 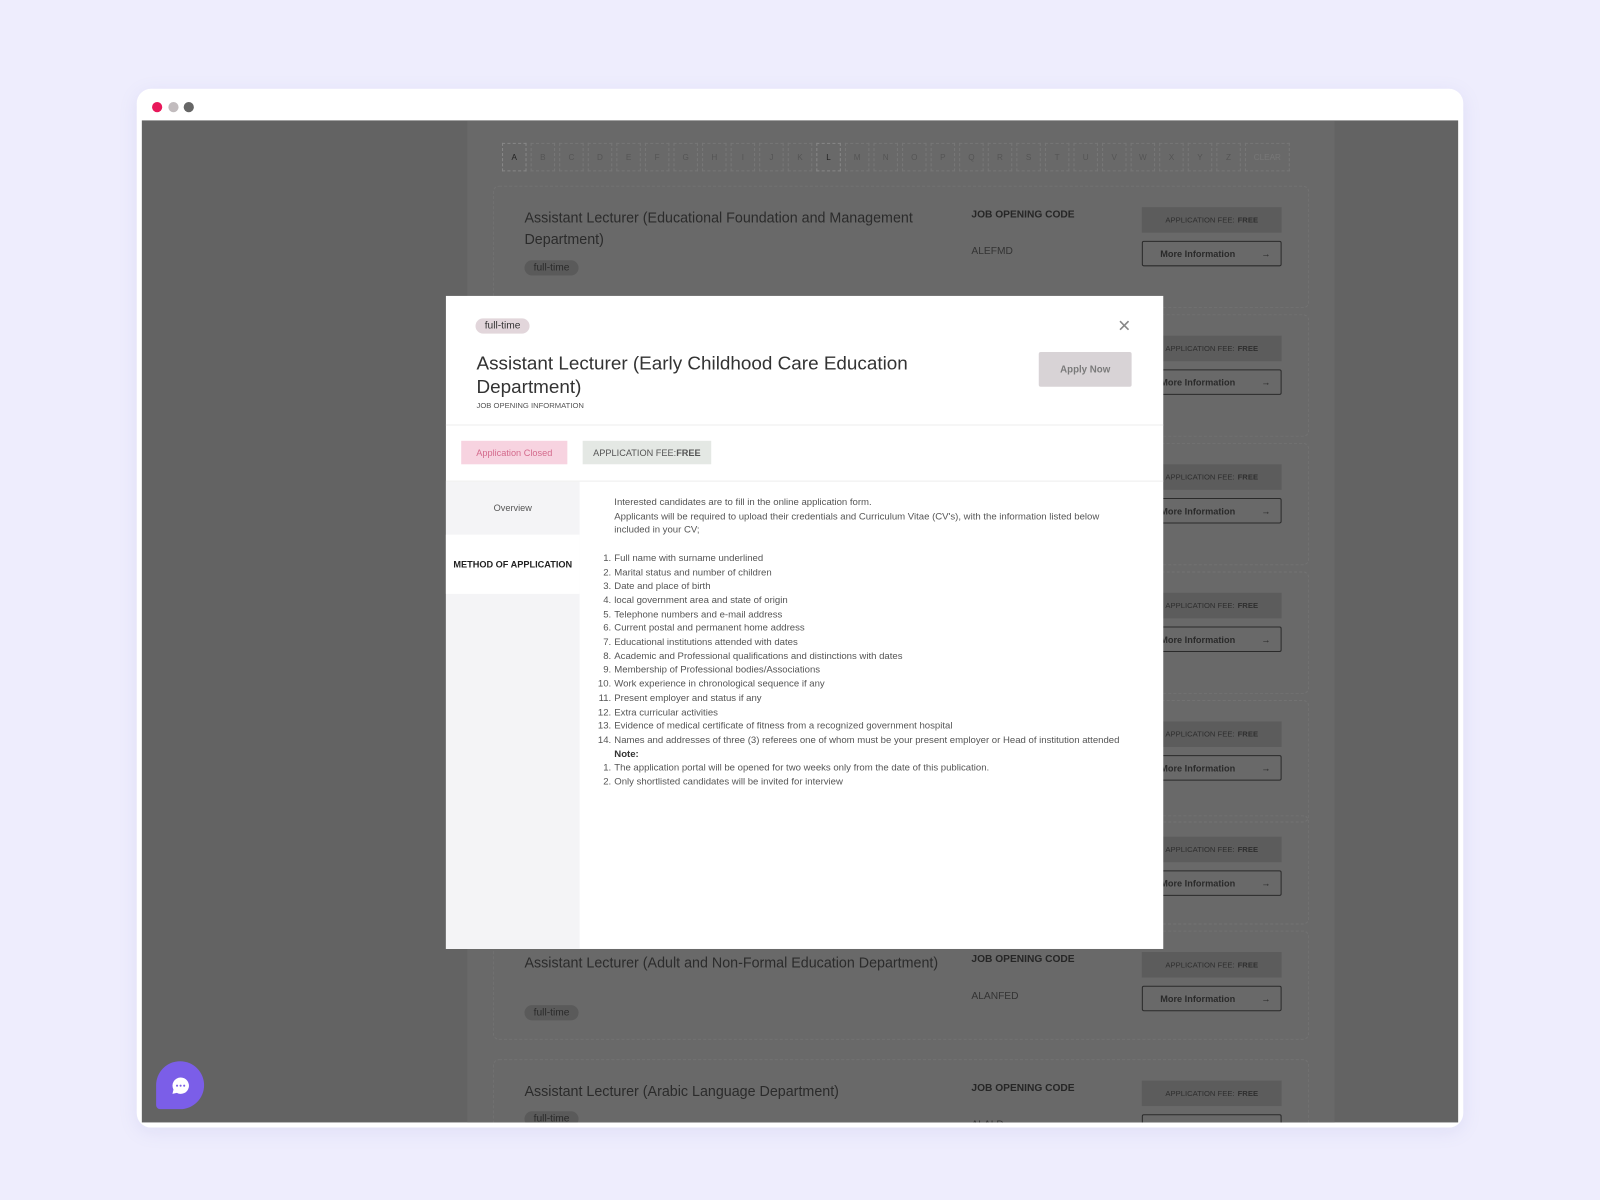 What do you see at coordinates (857, 157) in the screenshot?
I see `letter-filter-m: M` at bounding box center [857, 157].